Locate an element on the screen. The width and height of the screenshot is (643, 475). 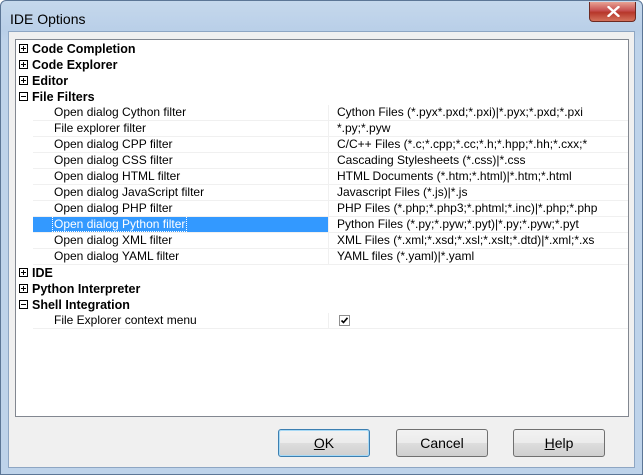
checkmark-icon is located at coordinates (344, 320).